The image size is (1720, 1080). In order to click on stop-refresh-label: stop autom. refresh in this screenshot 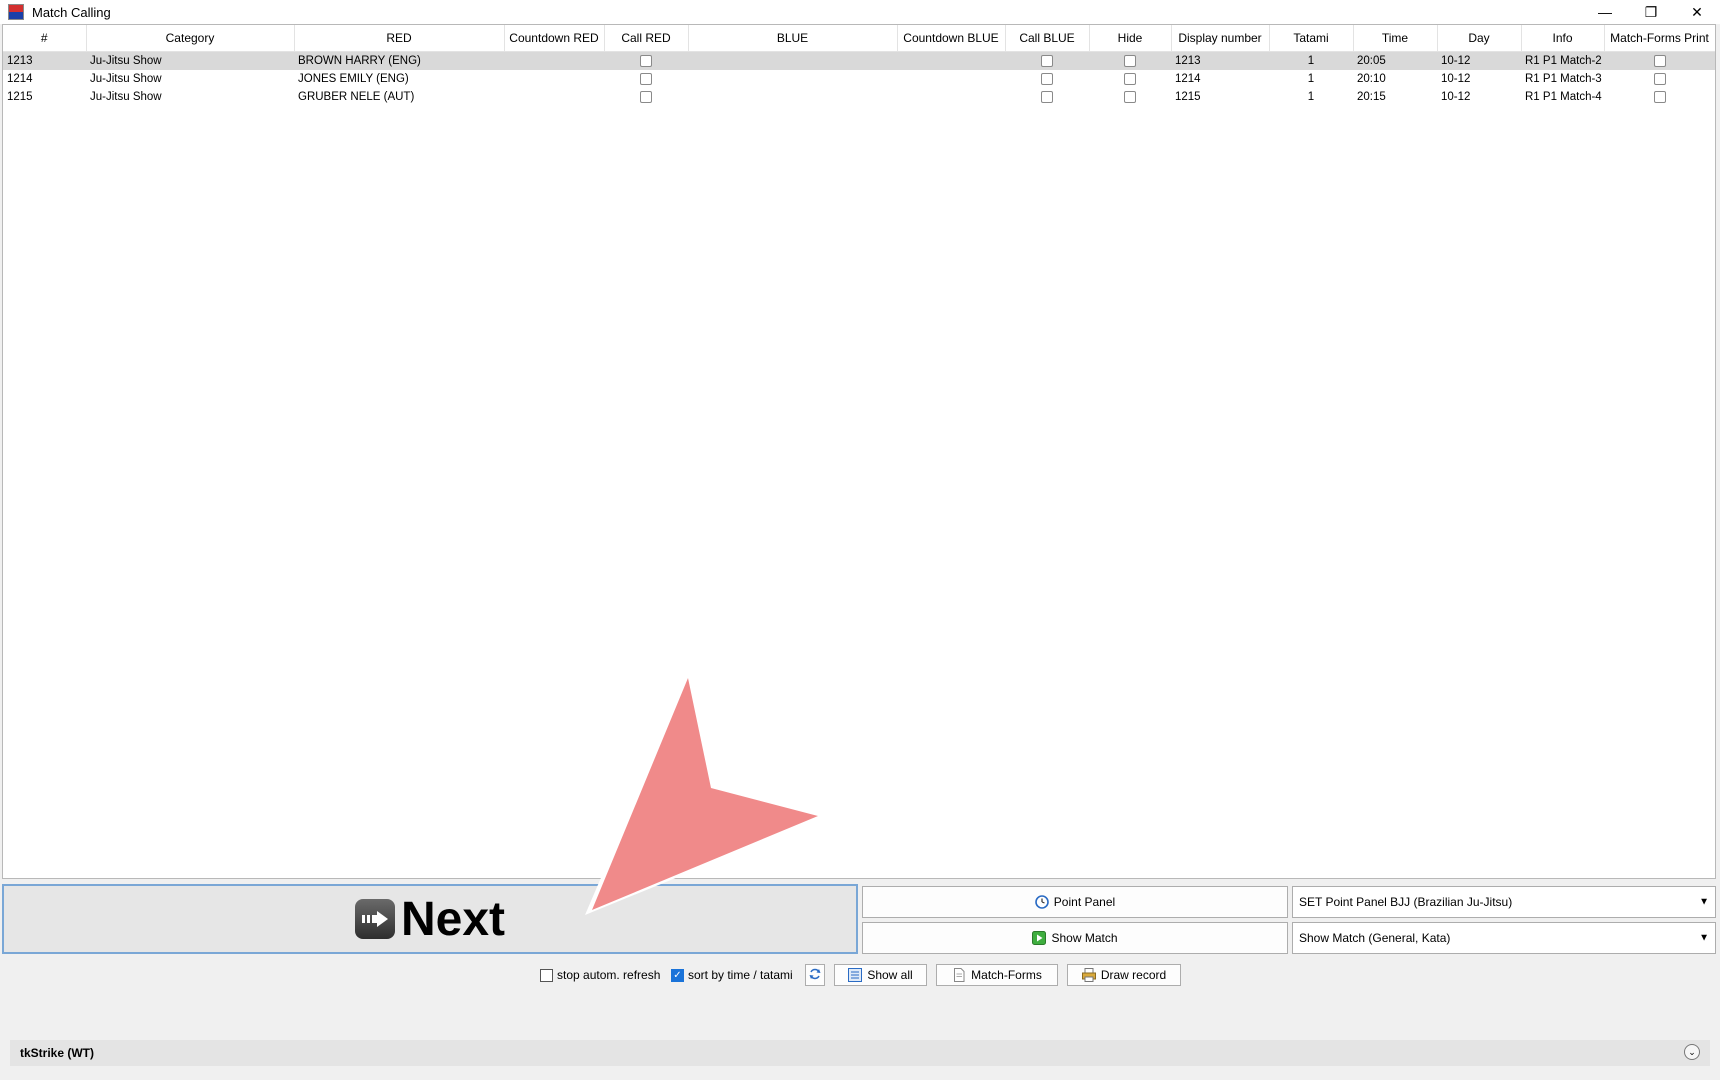, I will do `click(609, 975)`.